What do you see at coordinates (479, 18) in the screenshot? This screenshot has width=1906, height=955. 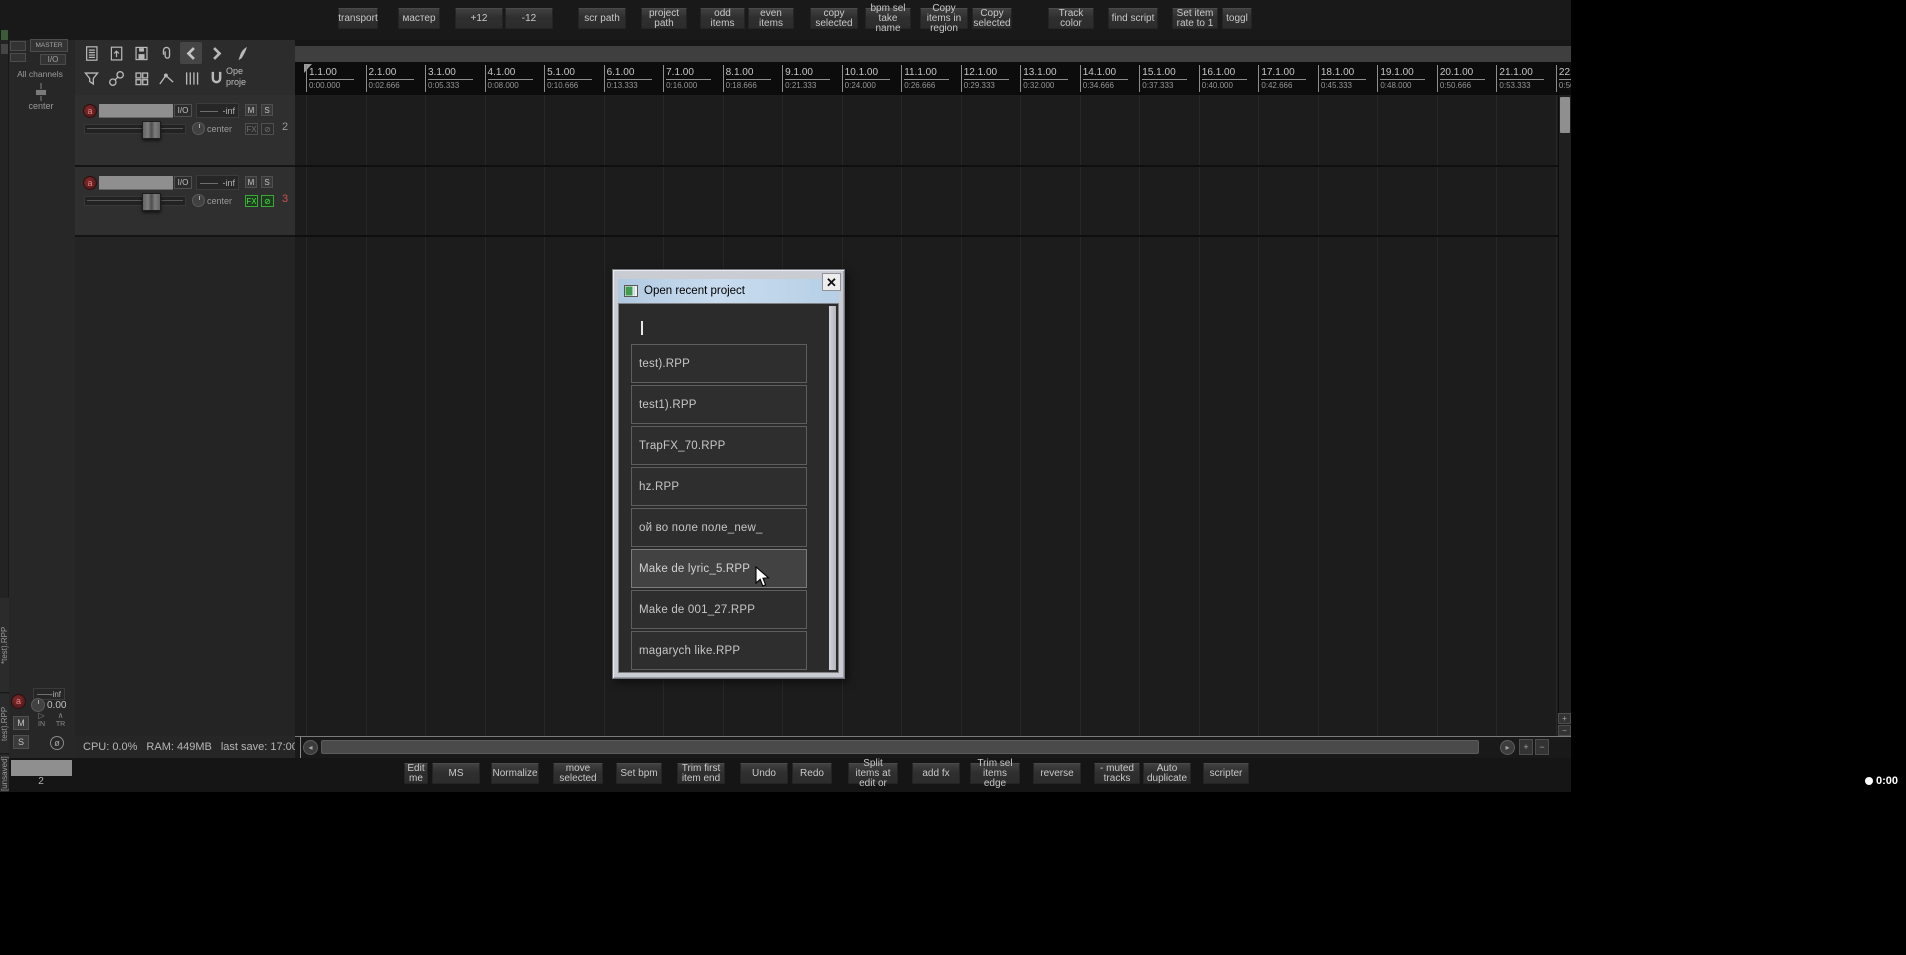 I see `toolbar-button: +12` at bounding box center [479, 18].